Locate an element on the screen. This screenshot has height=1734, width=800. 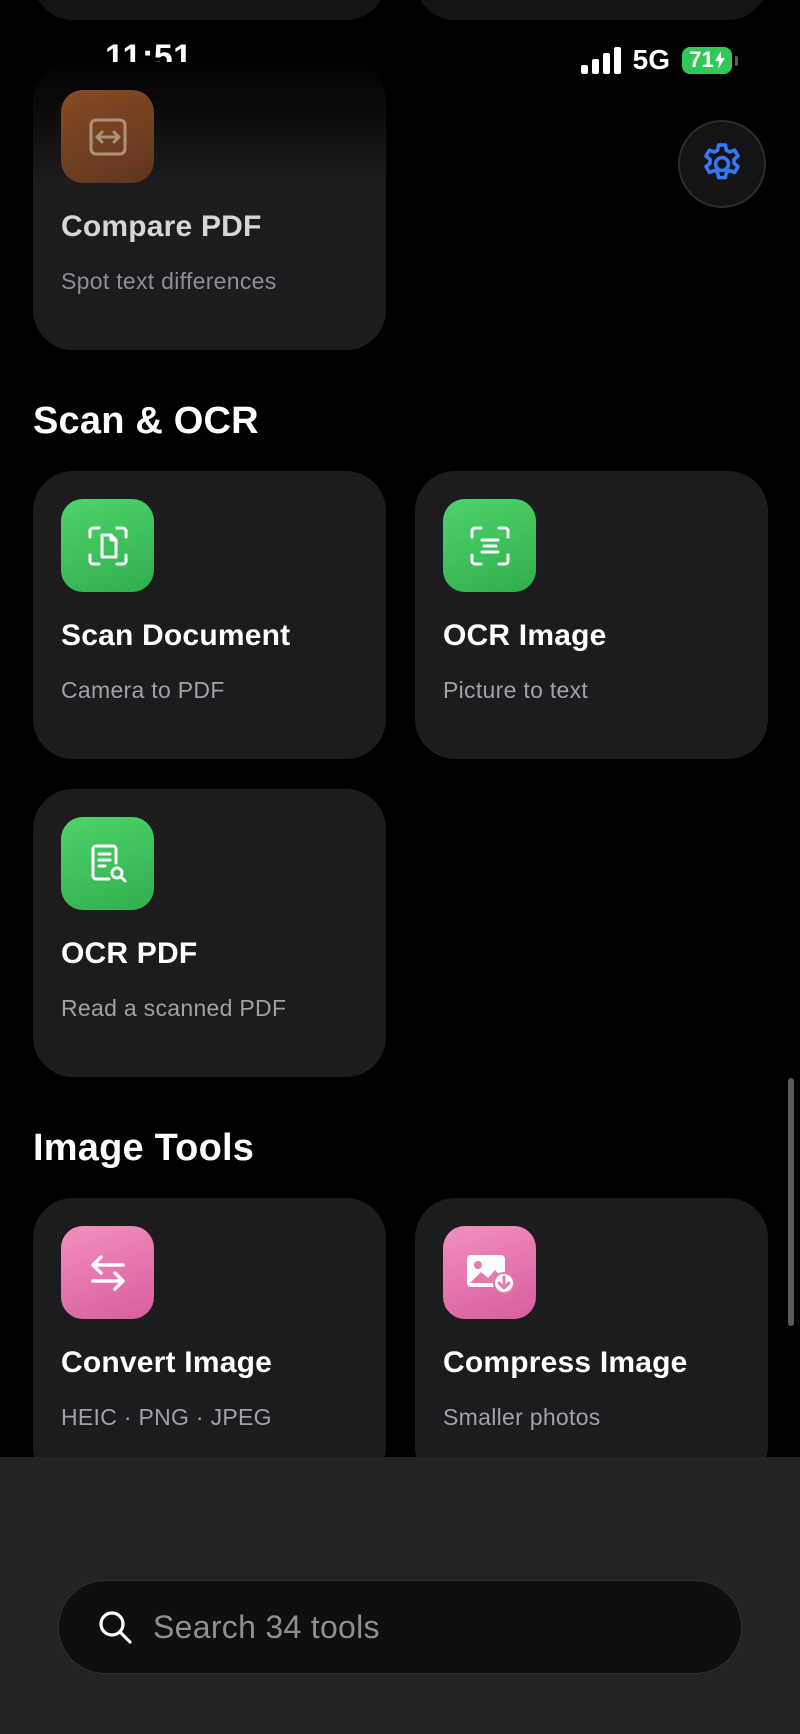
gear-icon is located at coordinates (722, 161).